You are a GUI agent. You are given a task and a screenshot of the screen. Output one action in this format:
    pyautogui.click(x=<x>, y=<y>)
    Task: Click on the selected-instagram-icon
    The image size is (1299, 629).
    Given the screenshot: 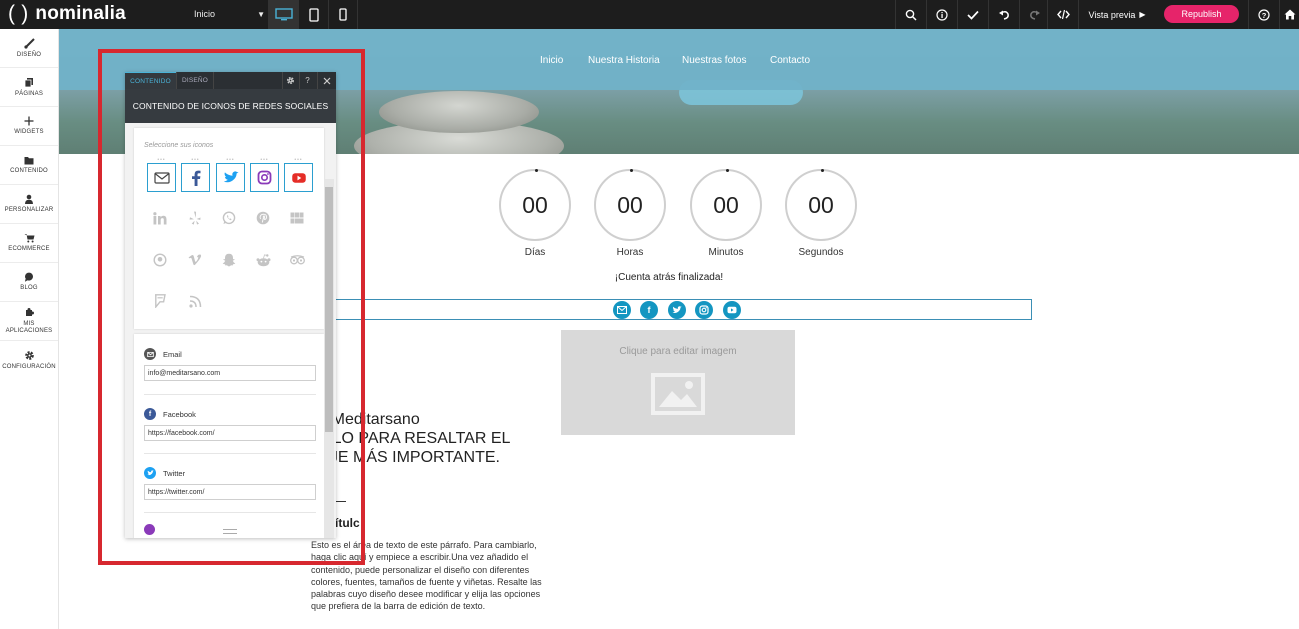 What is the action you would take?
    pyautogui.click(x=264, y=177)
    